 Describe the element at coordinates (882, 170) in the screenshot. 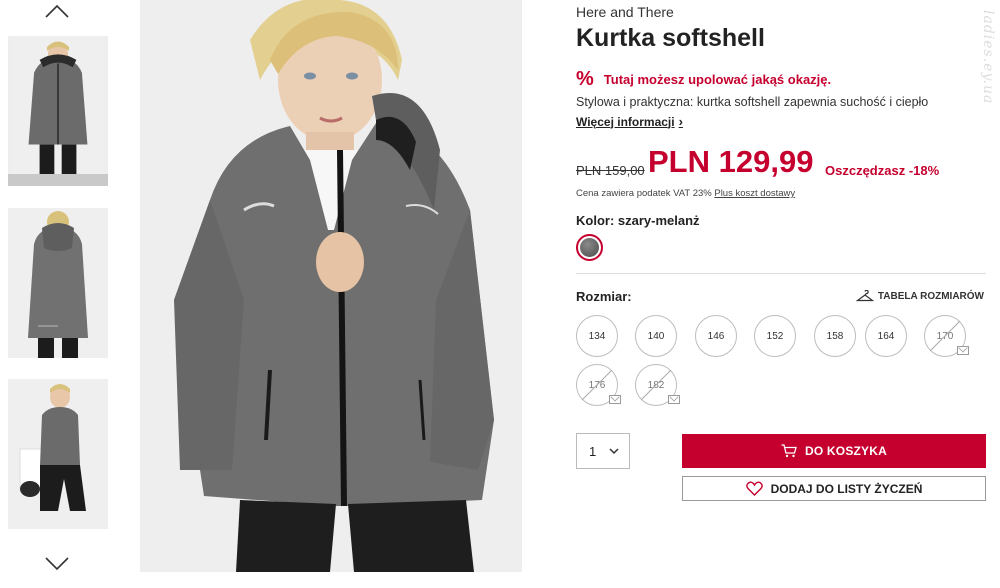

I see `savings-label: Oszczędzasz -18%` at that location.